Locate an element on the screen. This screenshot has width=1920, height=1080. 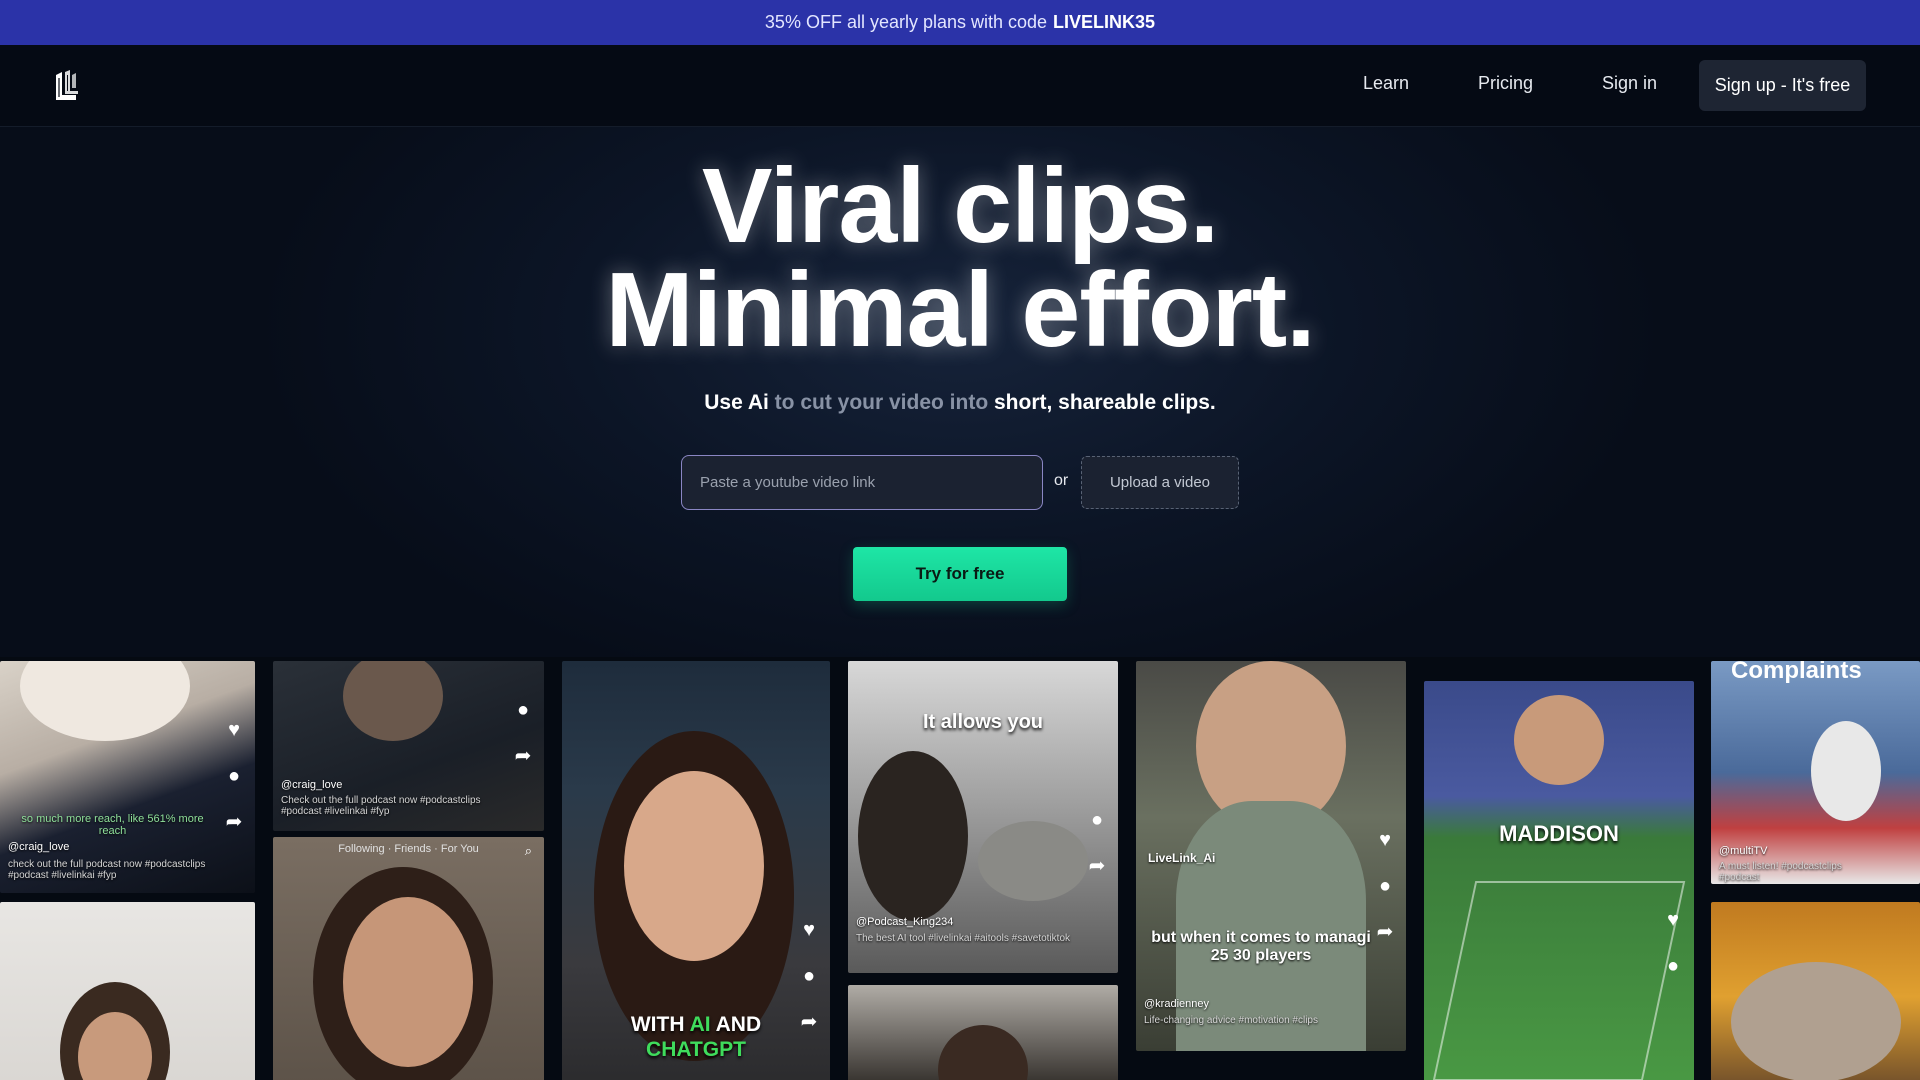
youtube-link-input is located at coordinates (862, 482).